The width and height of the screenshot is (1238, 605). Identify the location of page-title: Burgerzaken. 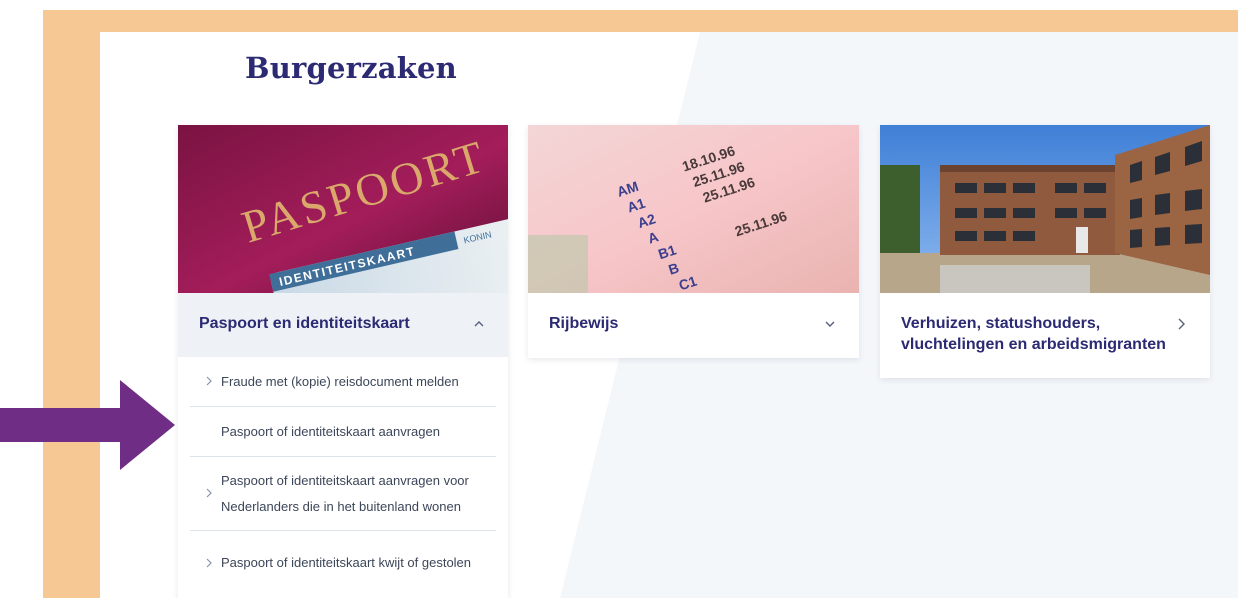
(351, 68).